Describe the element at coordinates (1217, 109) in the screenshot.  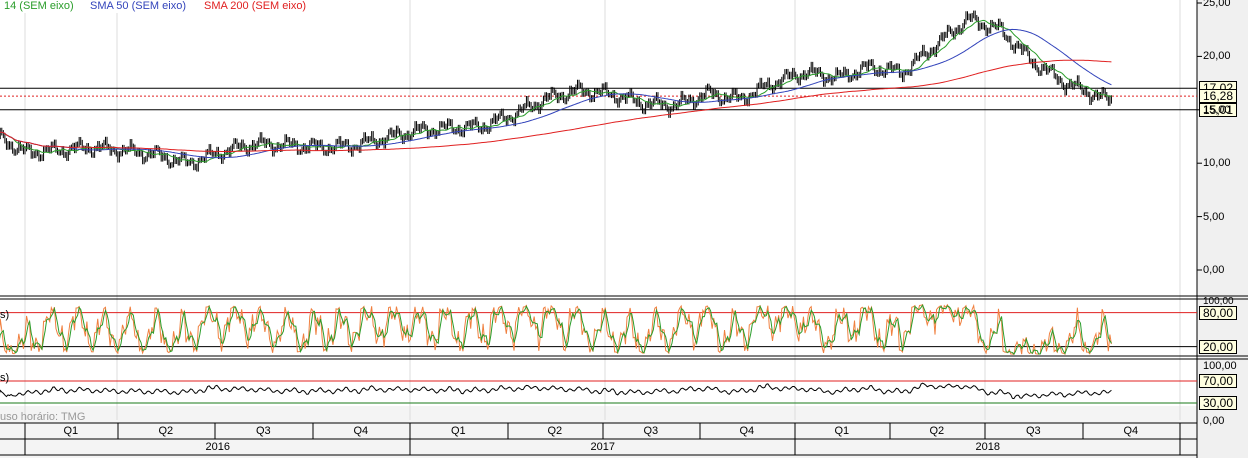
I see `y-tick-label: 15,00` at that location.